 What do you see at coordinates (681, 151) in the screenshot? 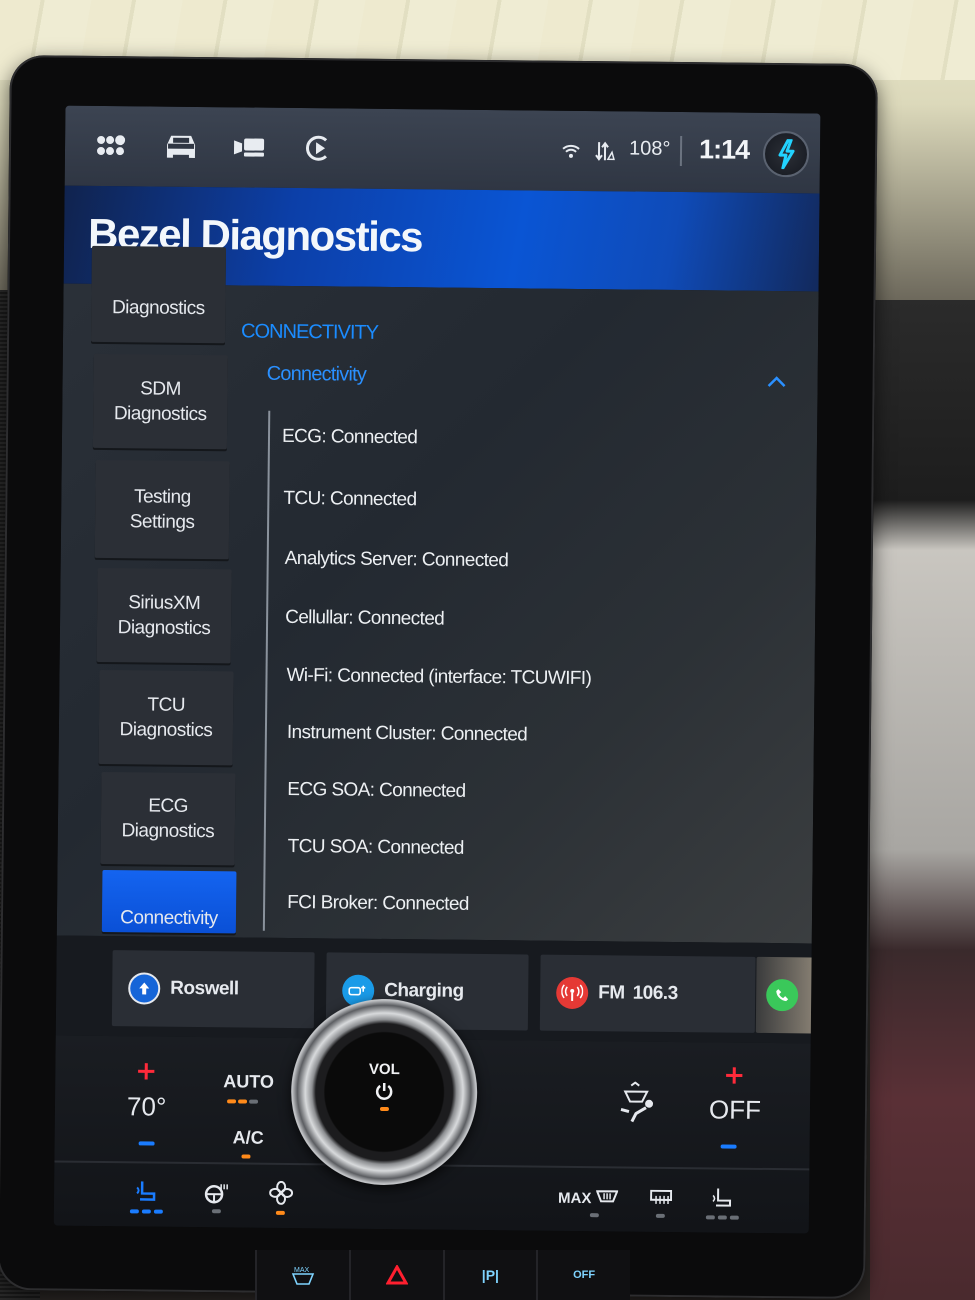
I see `status-divider` at bounding box center [681, 151].